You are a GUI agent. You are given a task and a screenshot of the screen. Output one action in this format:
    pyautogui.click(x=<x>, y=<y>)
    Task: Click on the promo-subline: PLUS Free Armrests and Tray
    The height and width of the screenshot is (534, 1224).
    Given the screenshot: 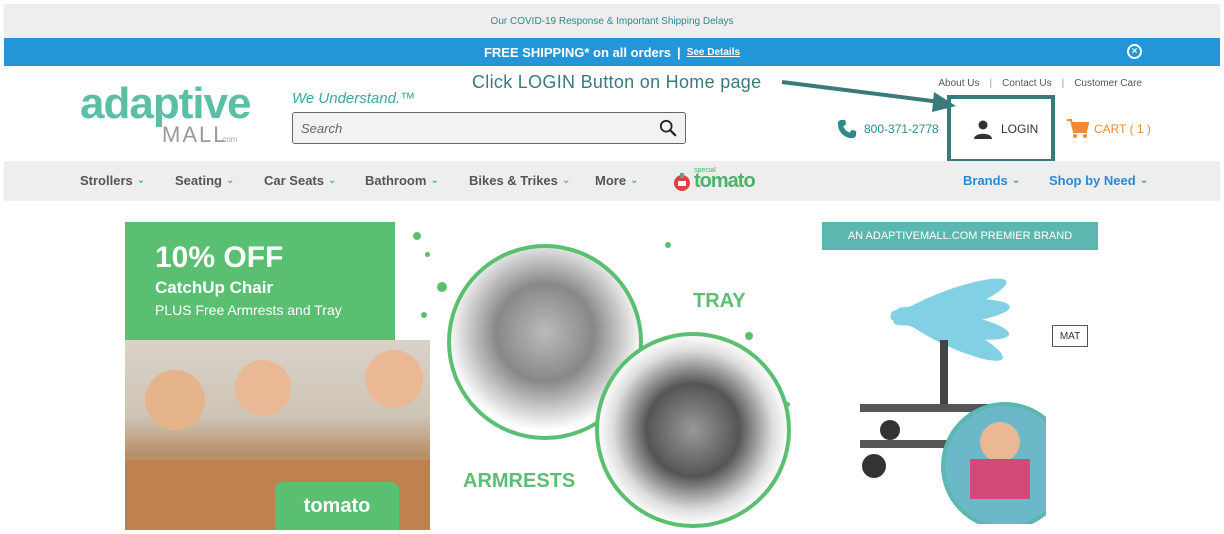 What is the action you would take?
    pyautogui.click(x=248, y=310)
    